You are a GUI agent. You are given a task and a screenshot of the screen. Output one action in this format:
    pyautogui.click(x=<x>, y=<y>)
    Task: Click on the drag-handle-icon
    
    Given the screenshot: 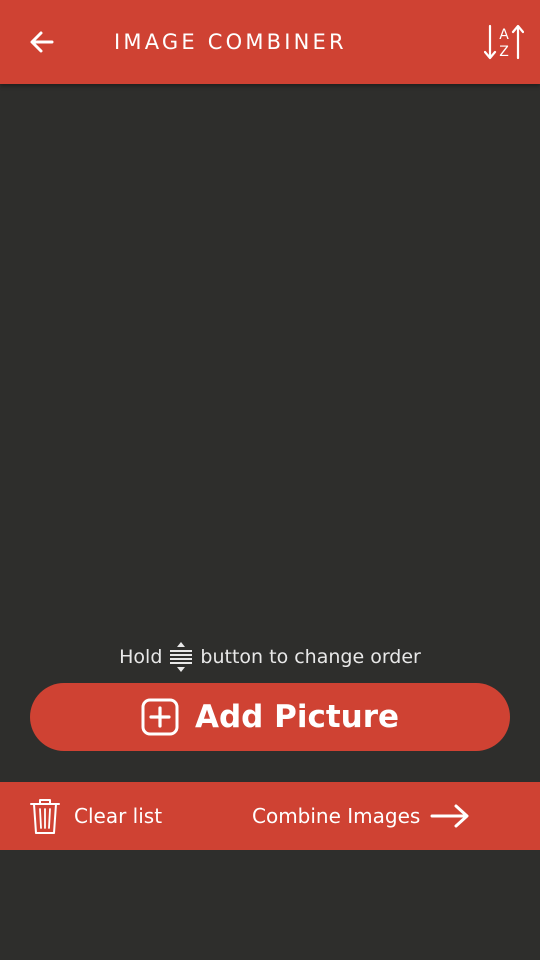 What is the action you would take?
    pyautogui.click(x=181, y=657)
    